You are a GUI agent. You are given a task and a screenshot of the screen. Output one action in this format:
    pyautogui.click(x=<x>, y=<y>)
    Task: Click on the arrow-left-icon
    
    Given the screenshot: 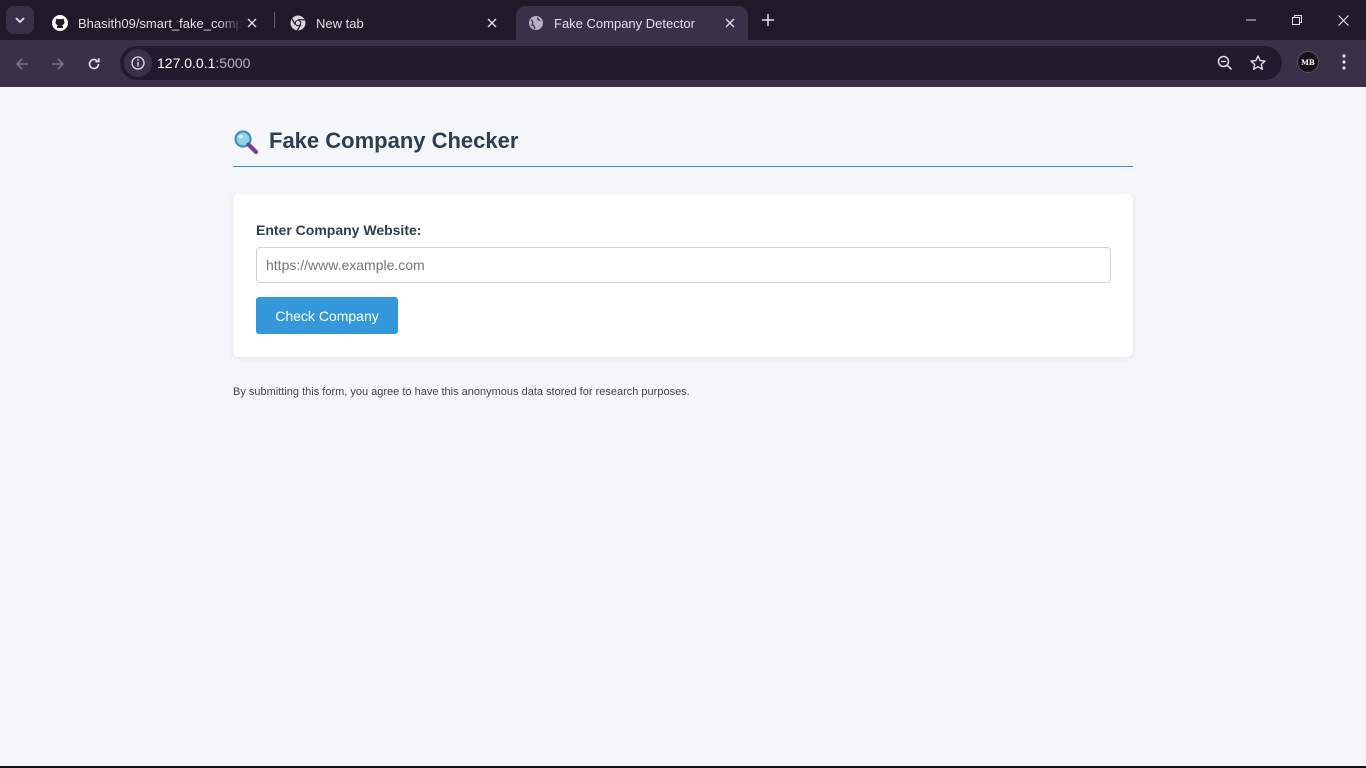 What is the action you would take?
    pyautogui.click(x=21, y=64)
    